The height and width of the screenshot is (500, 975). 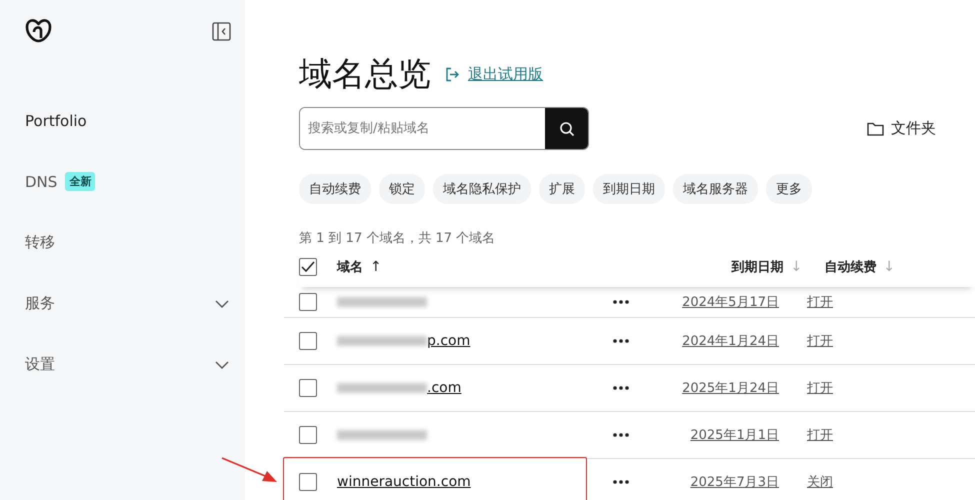 What do you see at coordinates (128, 120) in the screenshot?
I see `sidebar-item: Portfolio` at bounding box center [128, 120].